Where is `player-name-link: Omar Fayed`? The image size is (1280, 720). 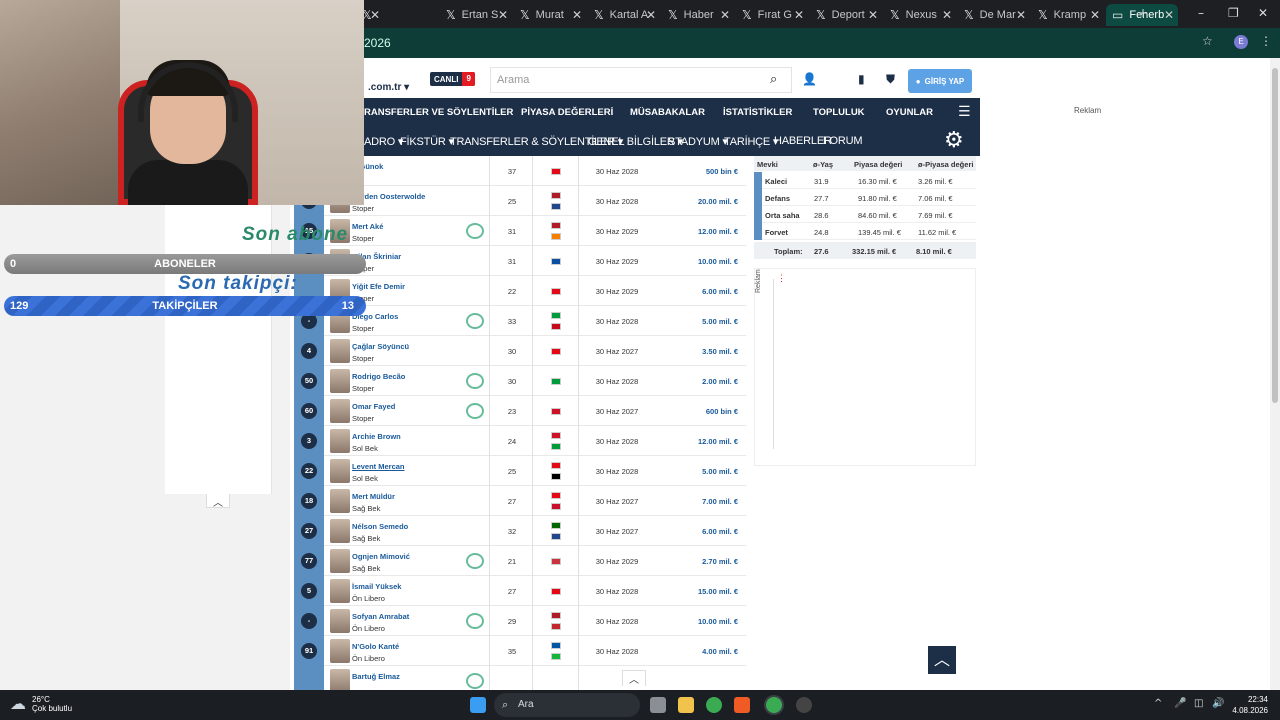 player-name-link: Omar Fayed is located at coordinates (373, 406).